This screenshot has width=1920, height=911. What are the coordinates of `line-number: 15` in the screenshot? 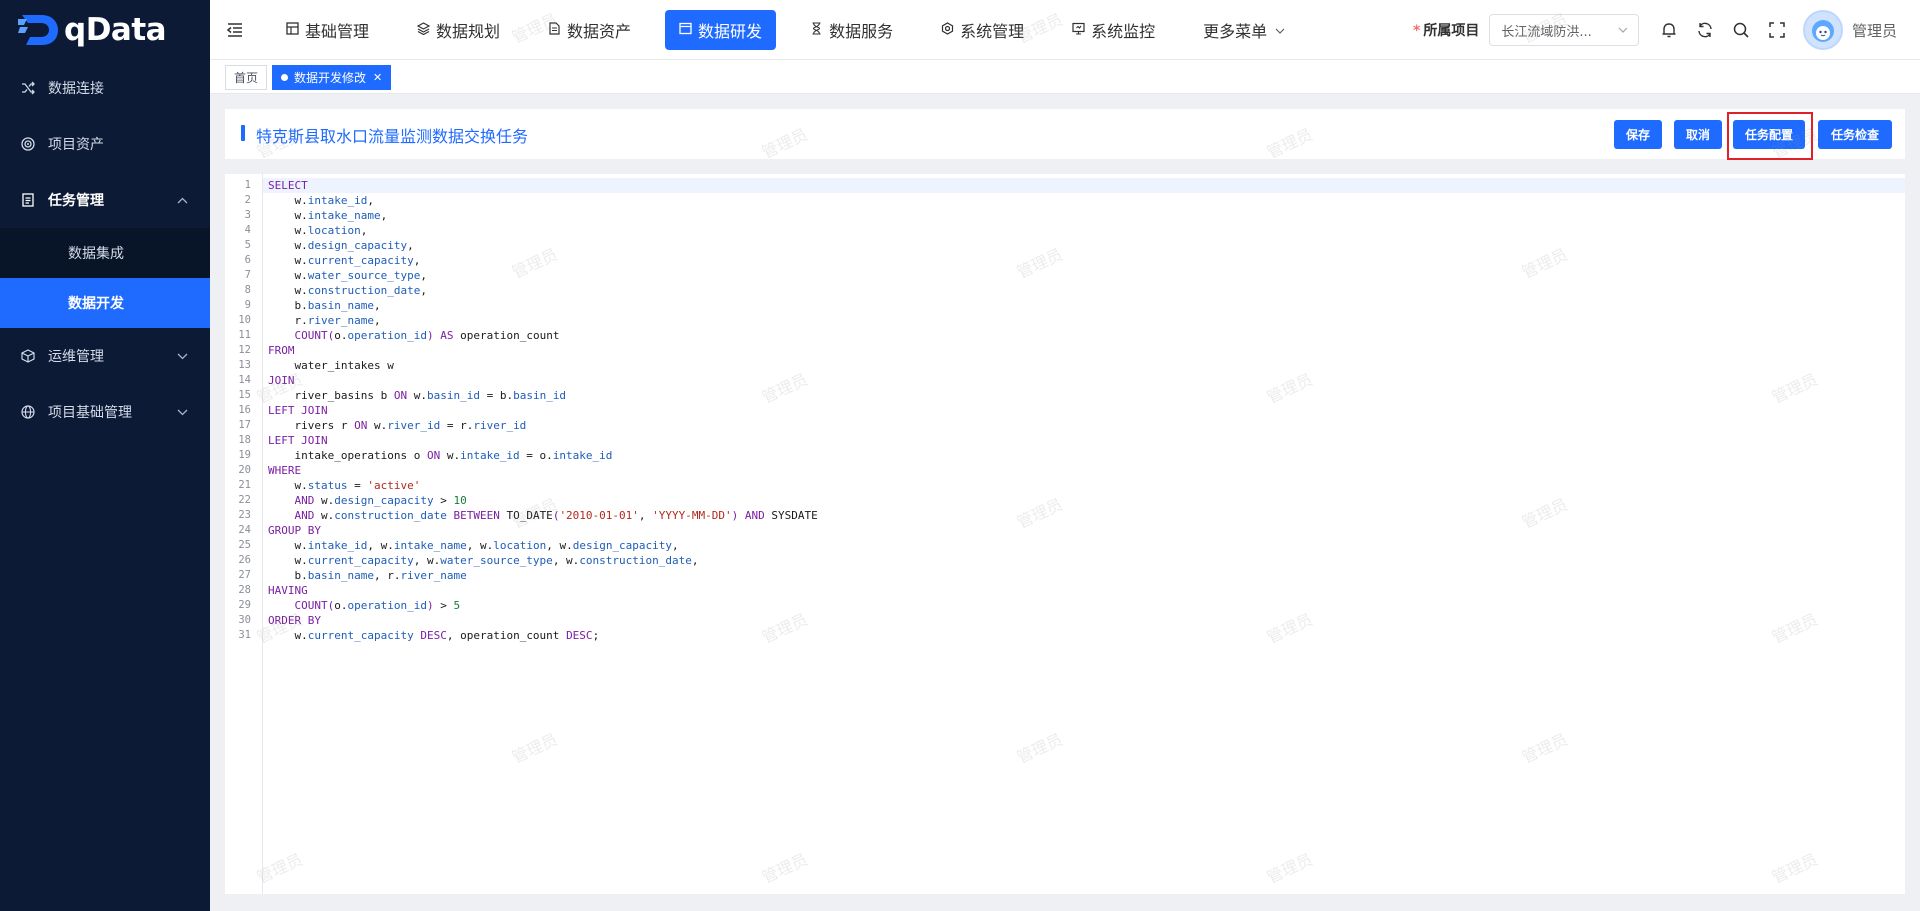 It's located at (244, 395).